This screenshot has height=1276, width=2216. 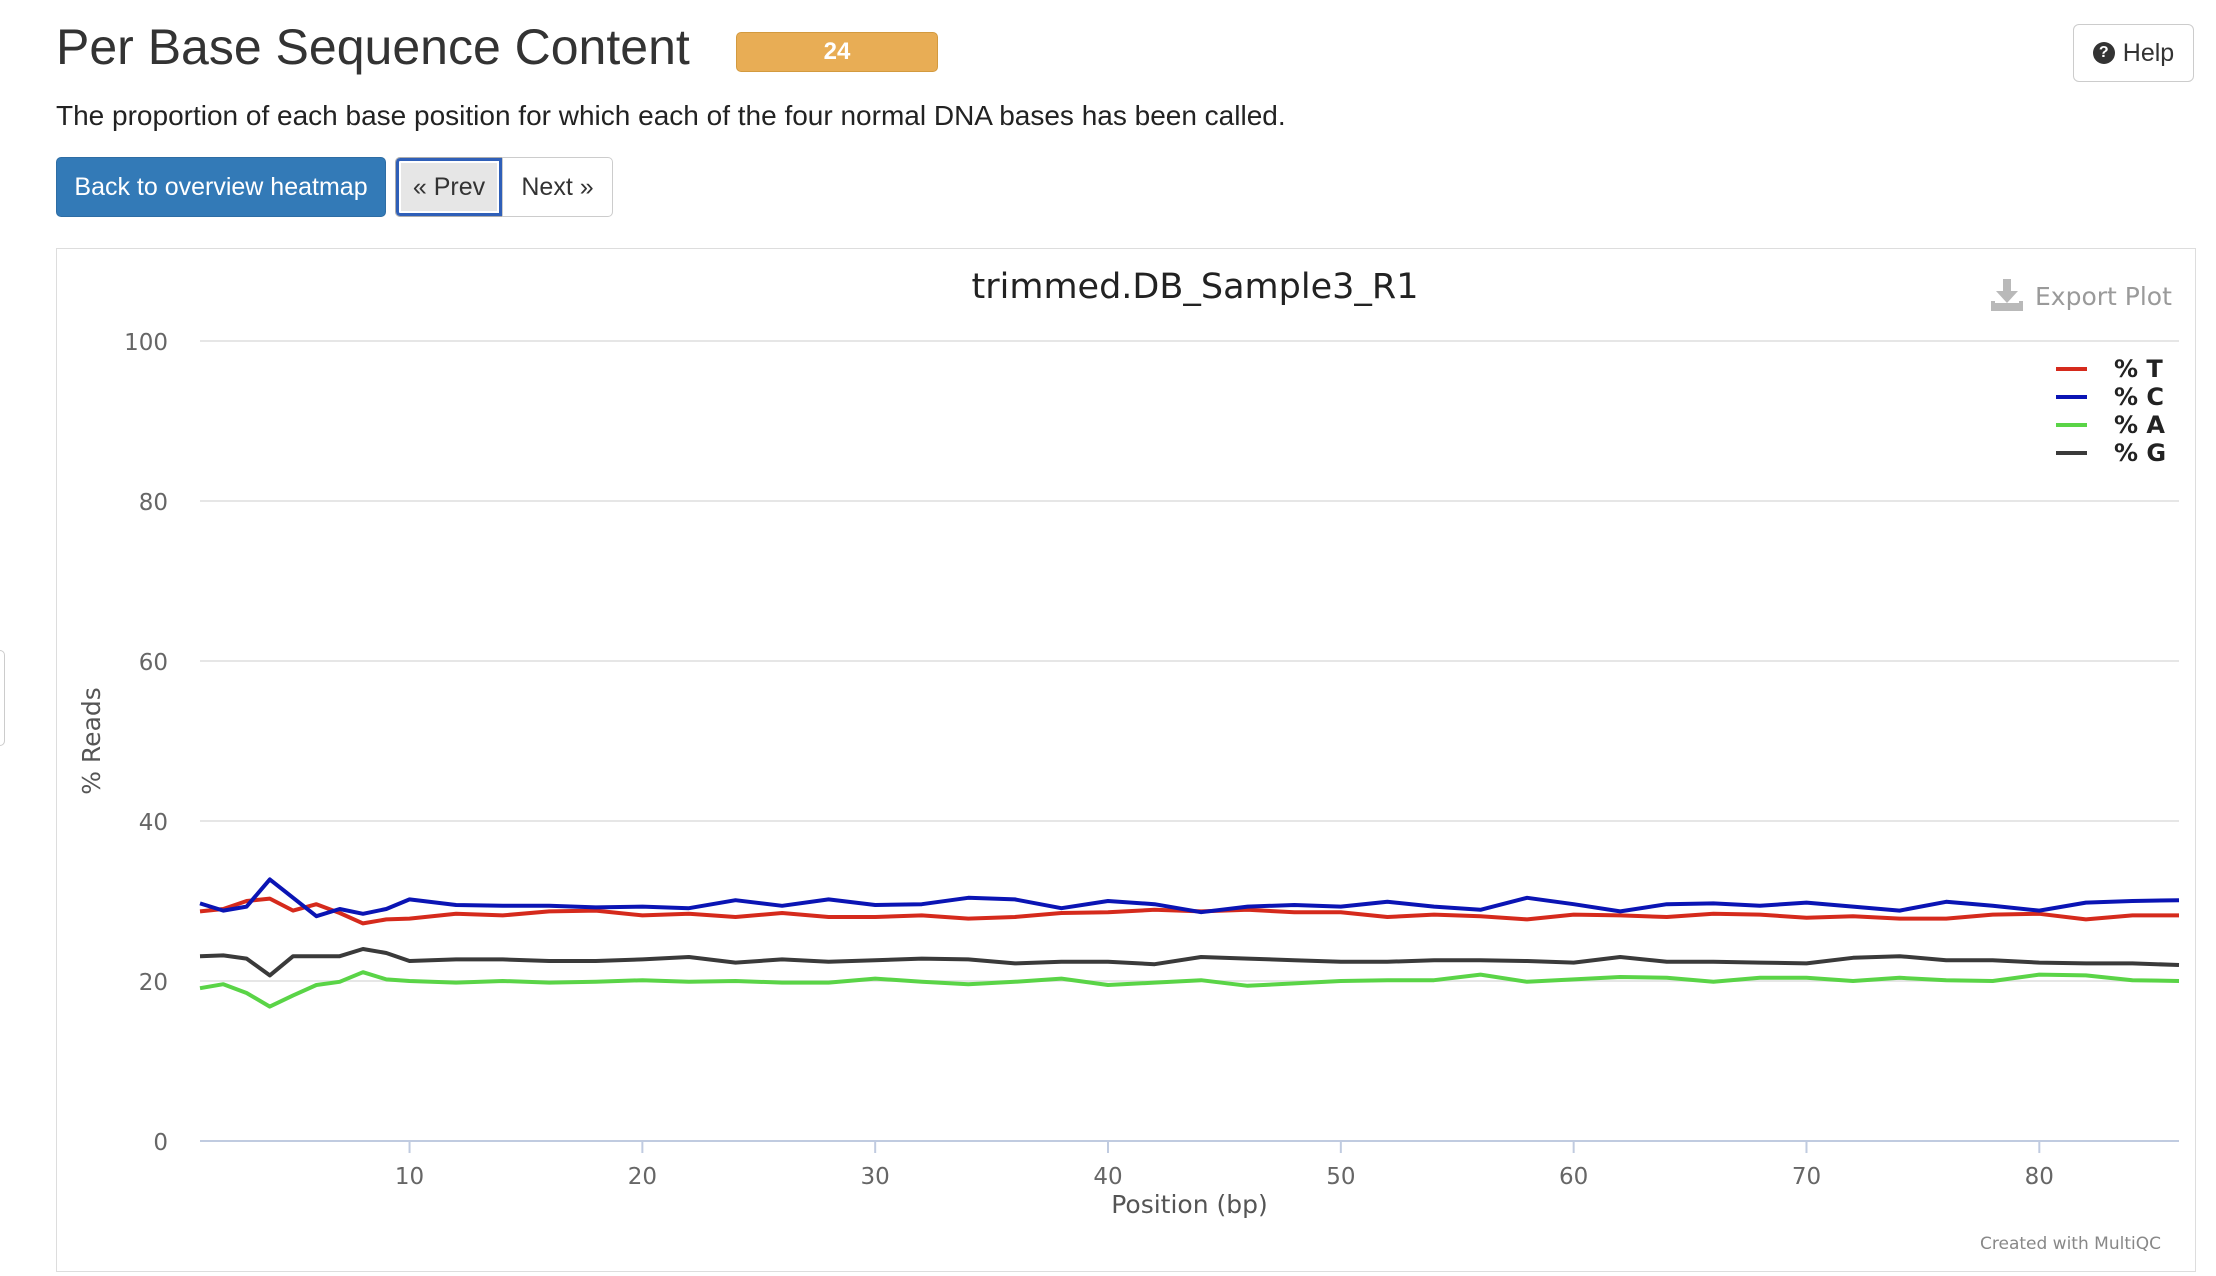 What do you see at coordinates (2039, 1177) in the screenshot?
I see `x-tick-label: 80` at bounding box center [2039, 1177].